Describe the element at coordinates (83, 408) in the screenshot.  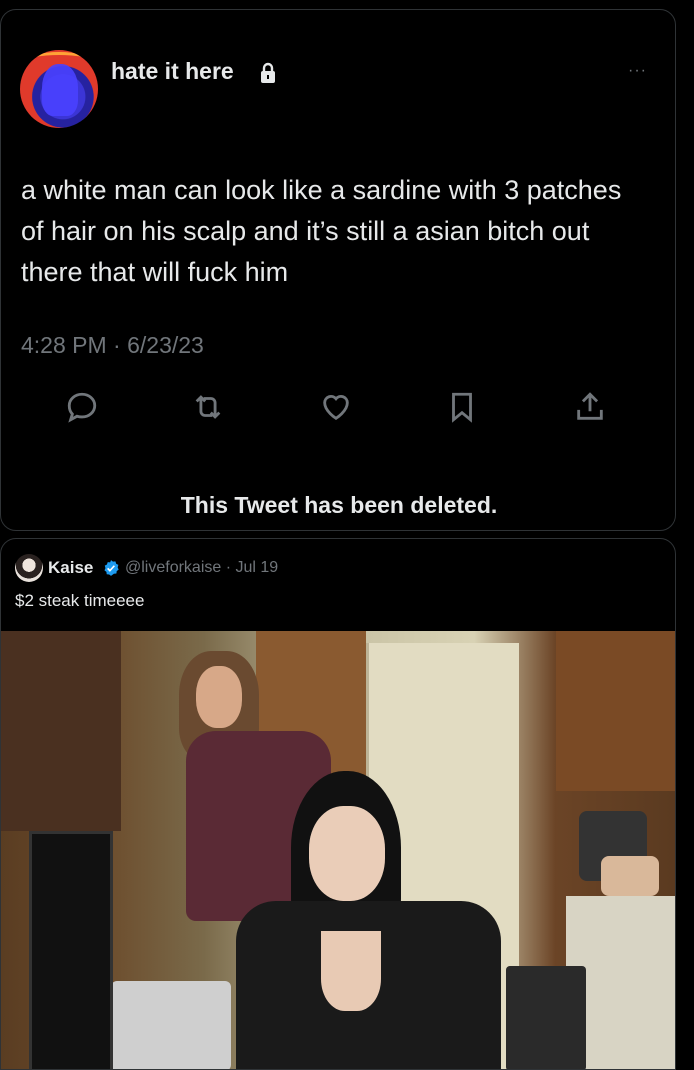
I see `reply-icon` at that location.